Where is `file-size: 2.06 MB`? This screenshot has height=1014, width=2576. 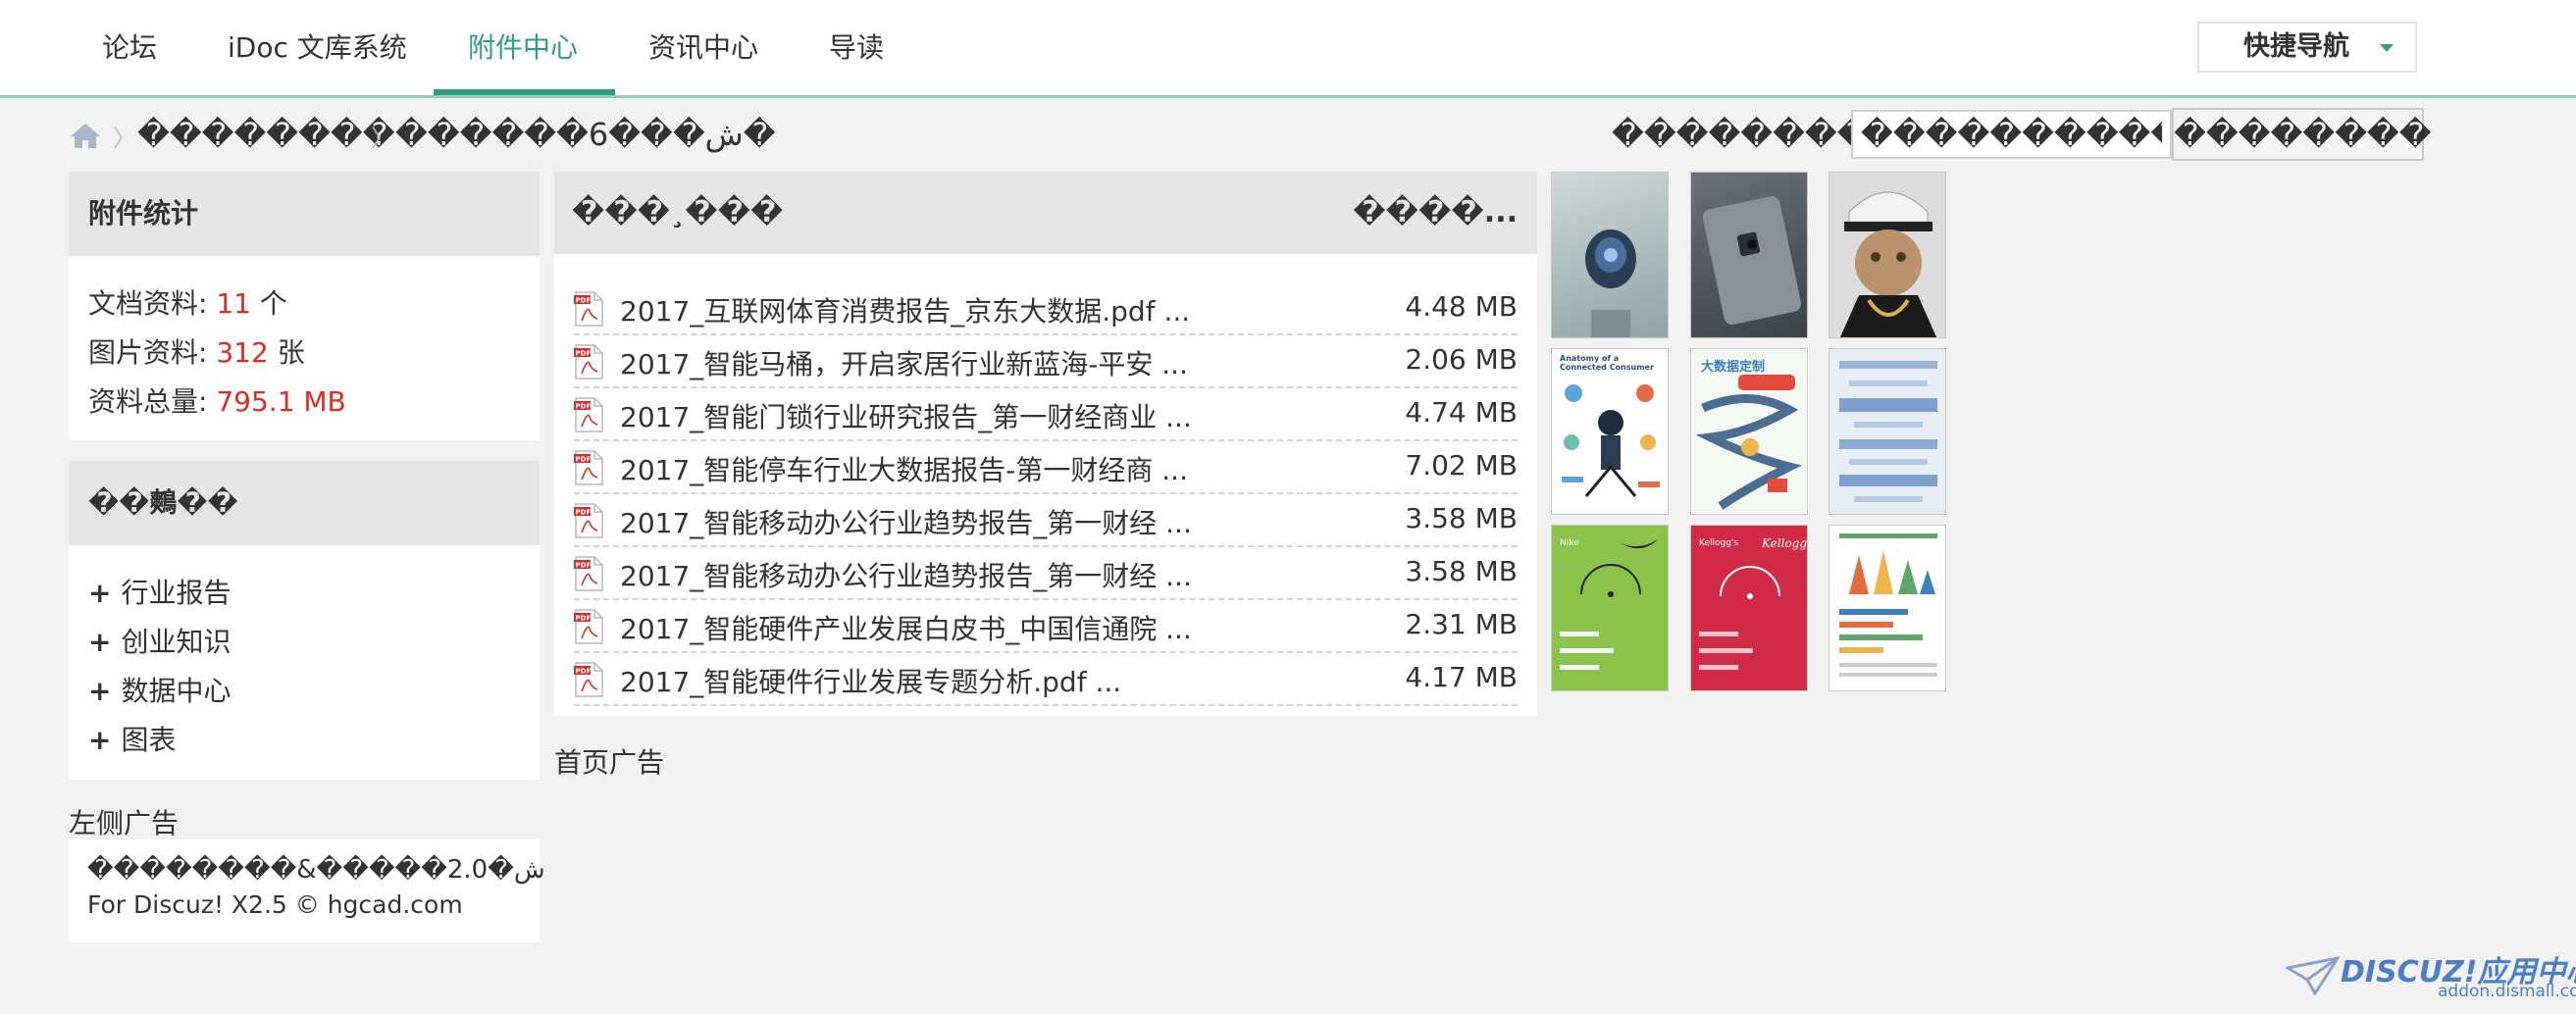 file-size: 2.06 MB is located at coordinates (1461, 359).